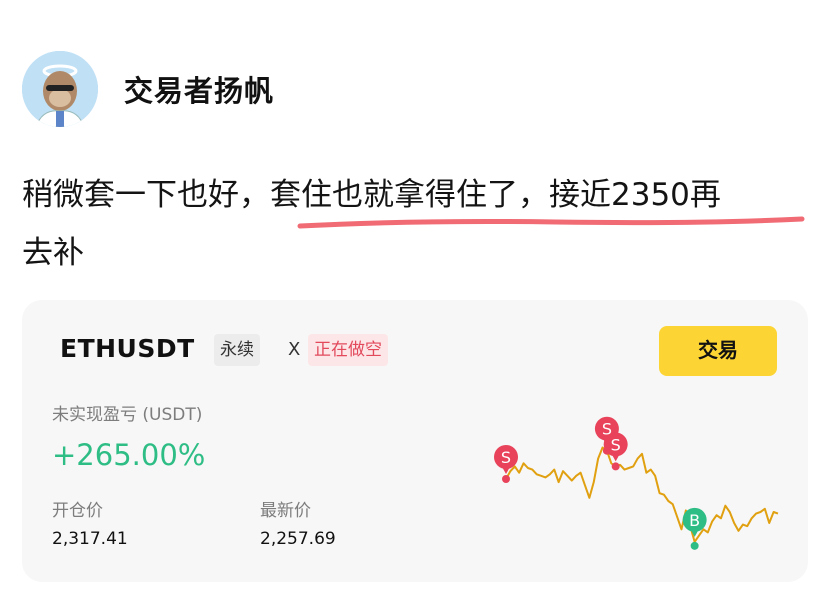  I want to click on open-price-value: 2,317.41, so click(90, 539).